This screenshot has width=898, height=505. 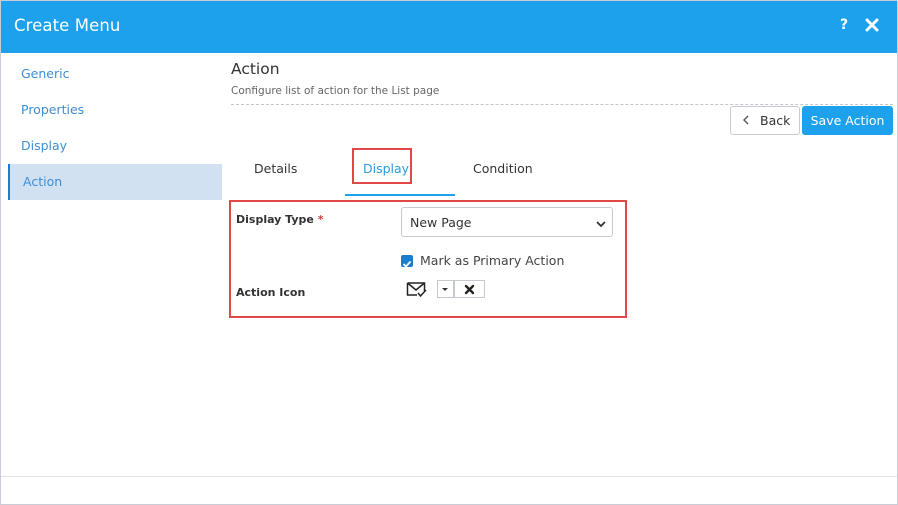 What do you see at coordinates (503, 168) in the screenshot?
I see `tab-condition: Condition` at bounding box center [503, 168].